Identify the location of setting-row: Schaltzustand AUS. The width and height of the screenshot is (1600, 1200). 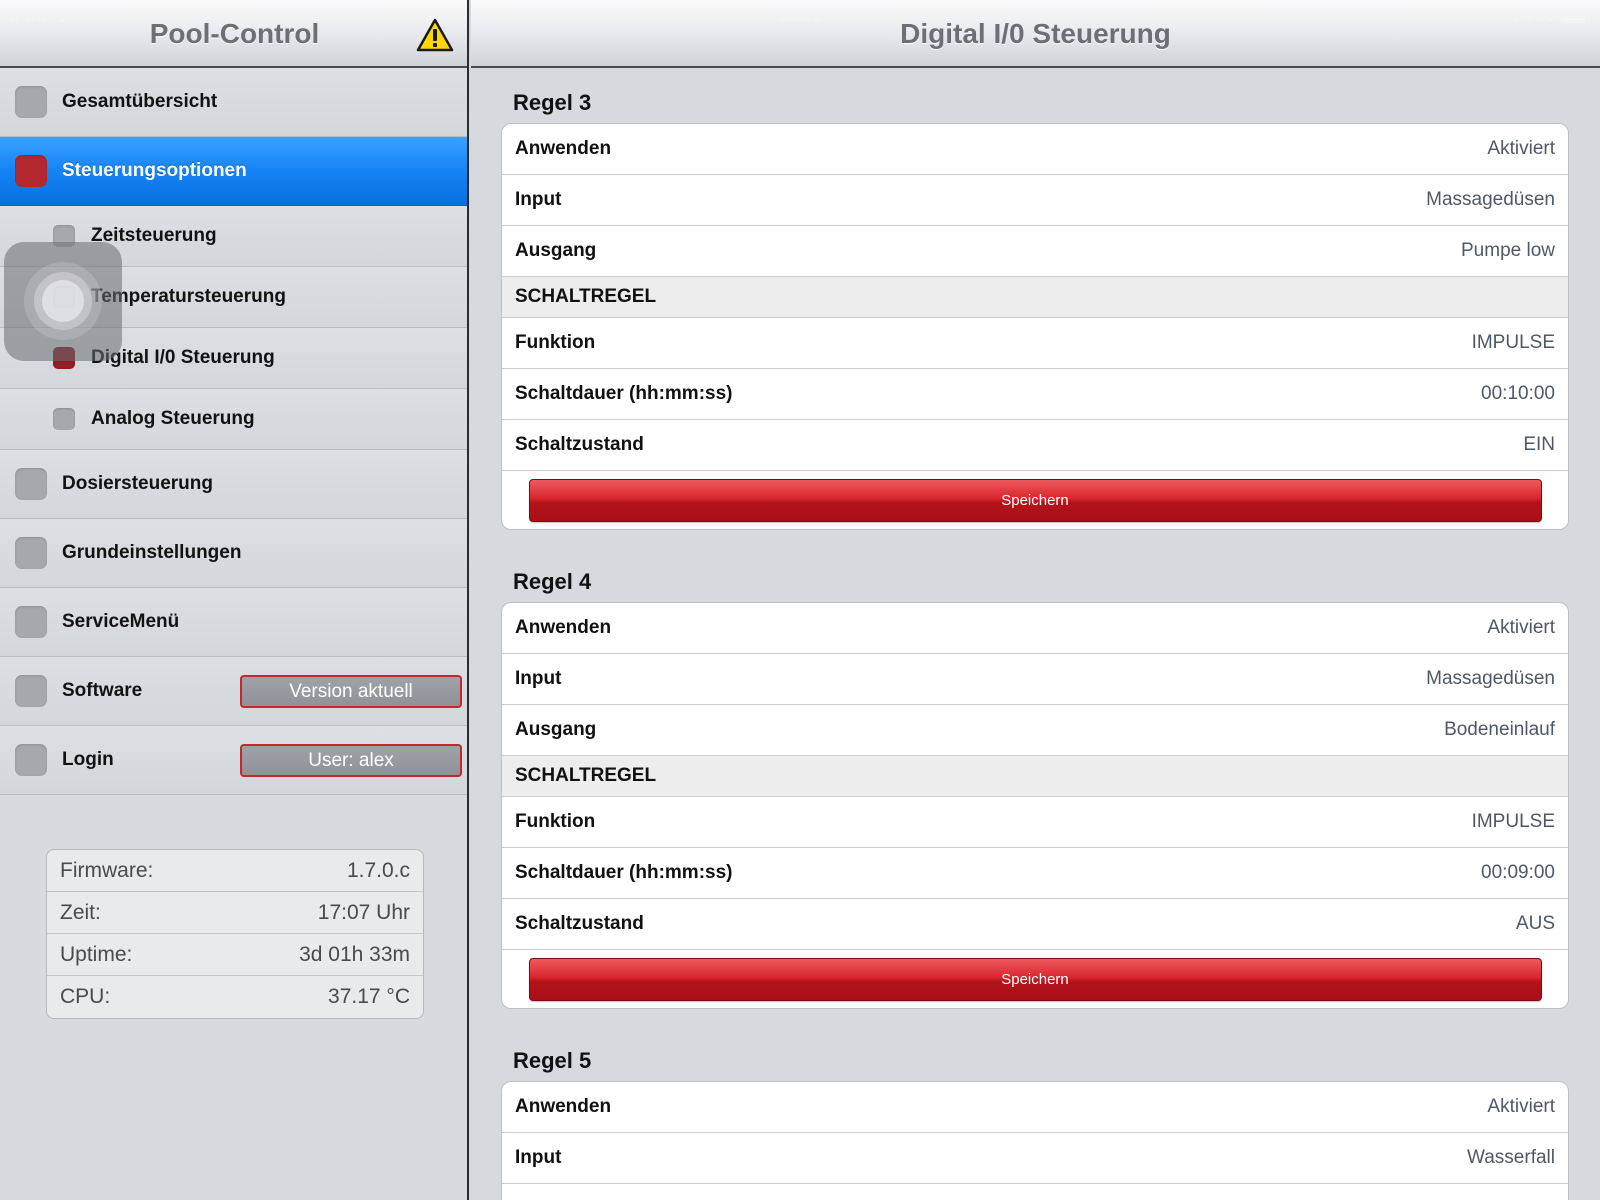
(1035, 924).